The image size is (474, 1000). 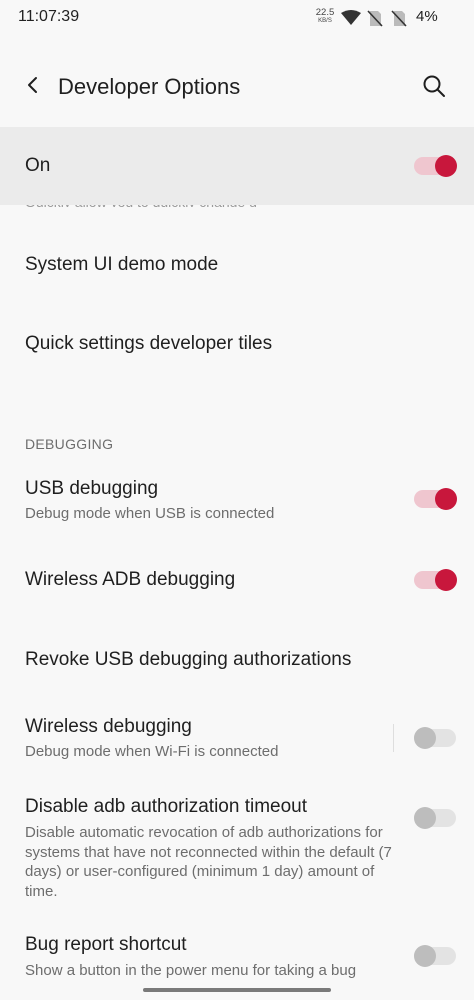 What do you see at coordinates (393, 738) in the screenshot?
I see `vertical-divider` at bounding box center [393, 738].